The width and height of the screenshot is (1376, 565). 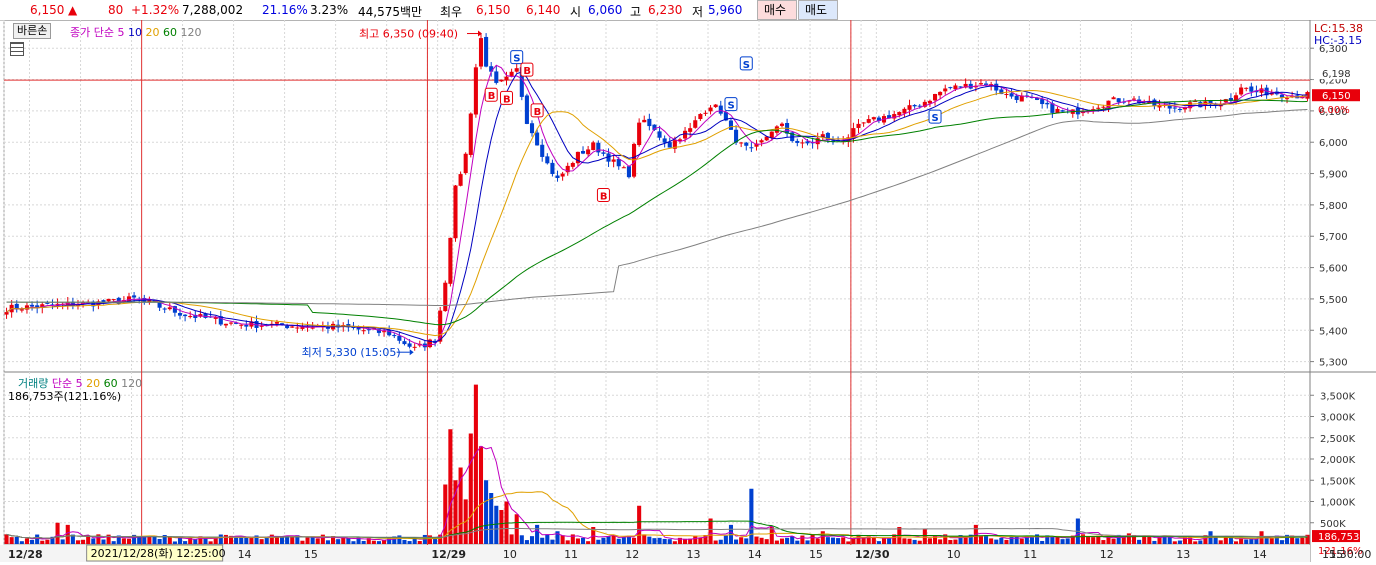 I want to click on price-tick-label: 6,000, so click(x=1333, y=143).